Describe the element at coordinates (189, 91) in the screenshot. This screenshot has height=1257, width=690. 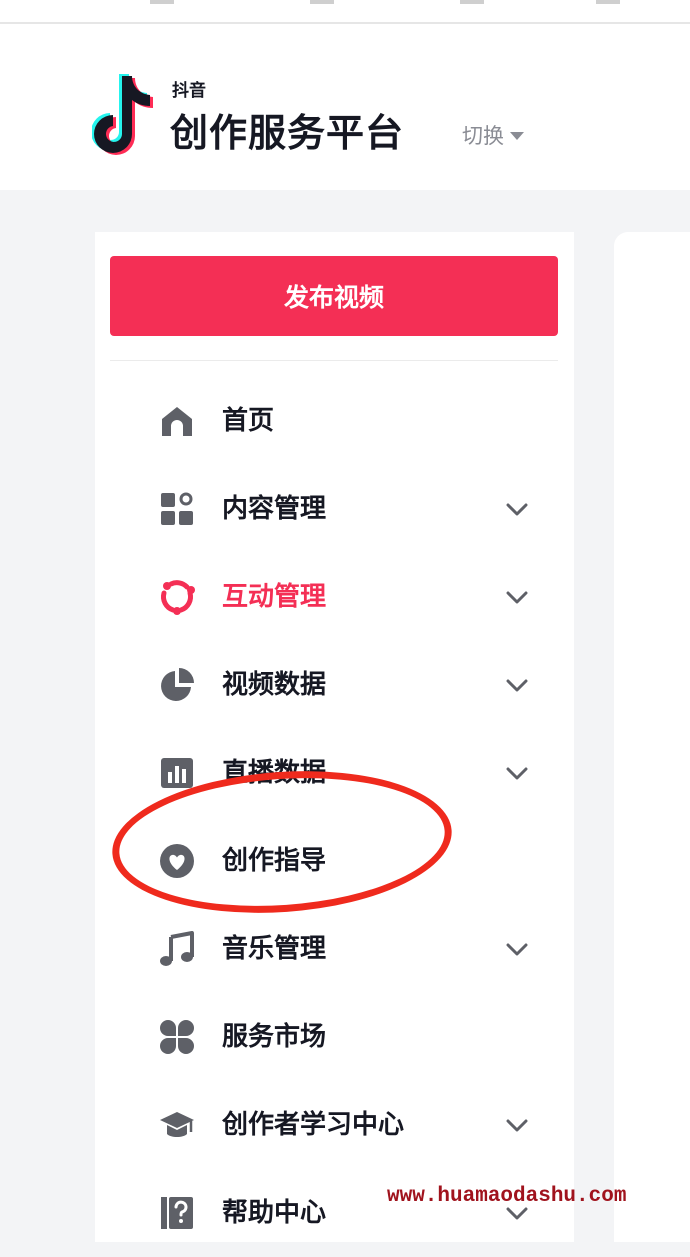
I see `logo-small-text: 抖音` at that location.